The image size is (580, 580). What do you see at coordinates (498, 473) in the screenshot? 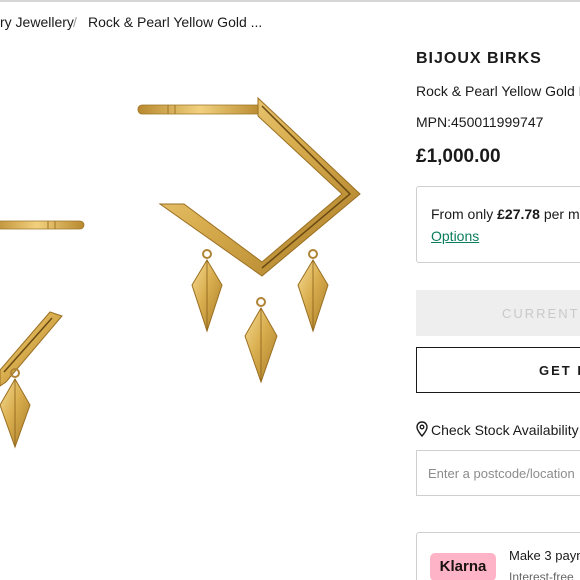
I see `postcode-input` at bounding box center [498, 473].